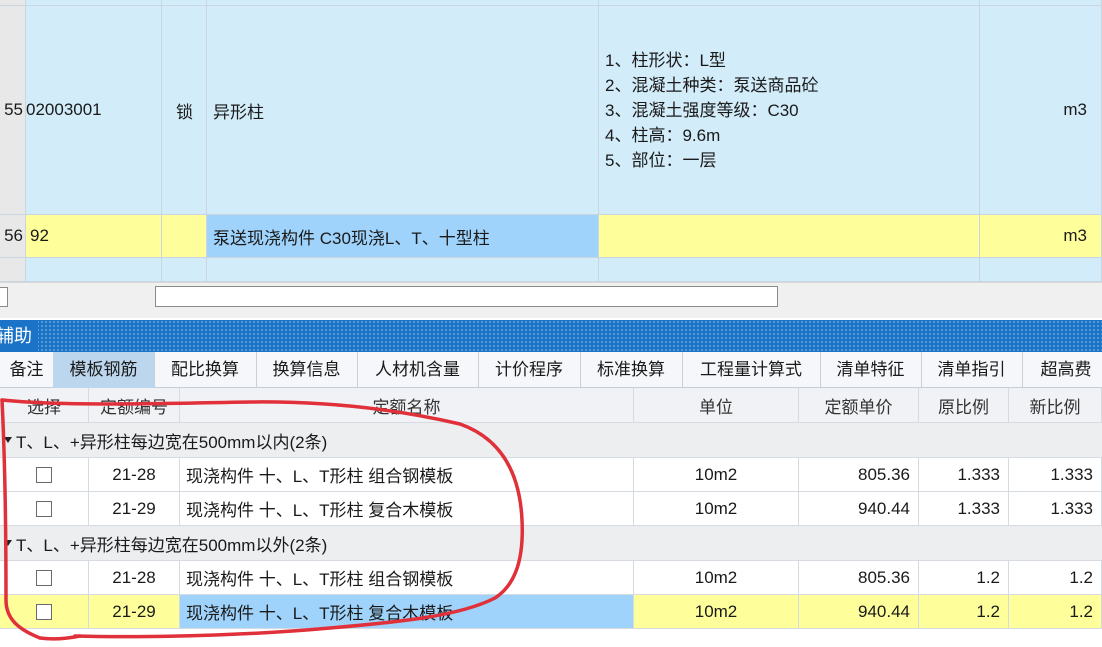  I want to click on header-quota-name: 定额名称, so click(407, 405).